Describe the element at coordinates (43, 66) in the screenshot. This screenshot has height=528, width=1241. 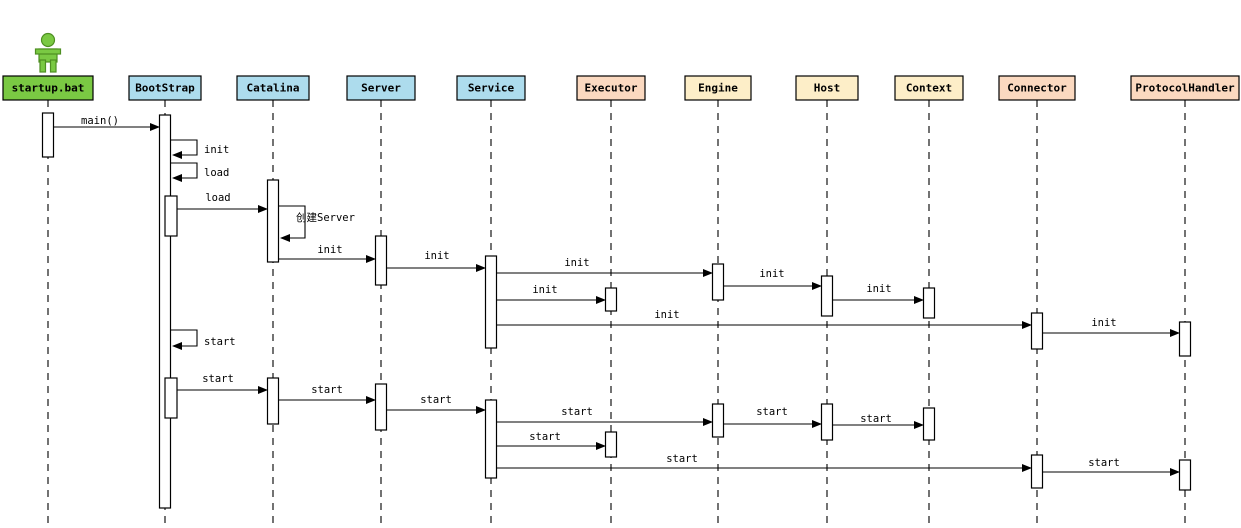
I see `actor-icon-leg-left` at that location.